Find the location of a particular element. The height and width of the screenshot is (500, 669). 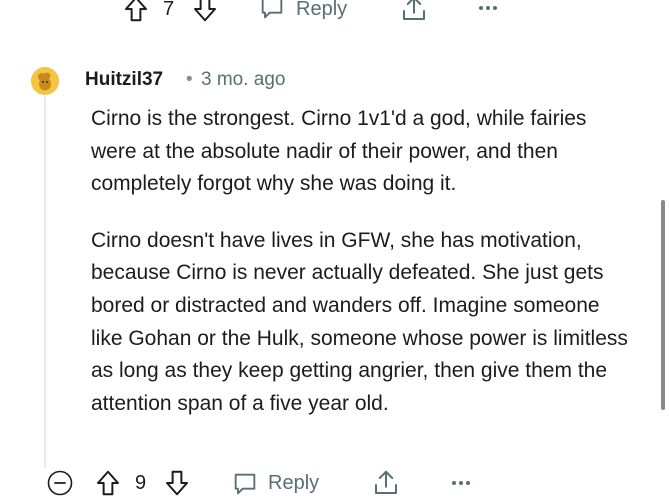

avatar is located at coordinates (45, 81).